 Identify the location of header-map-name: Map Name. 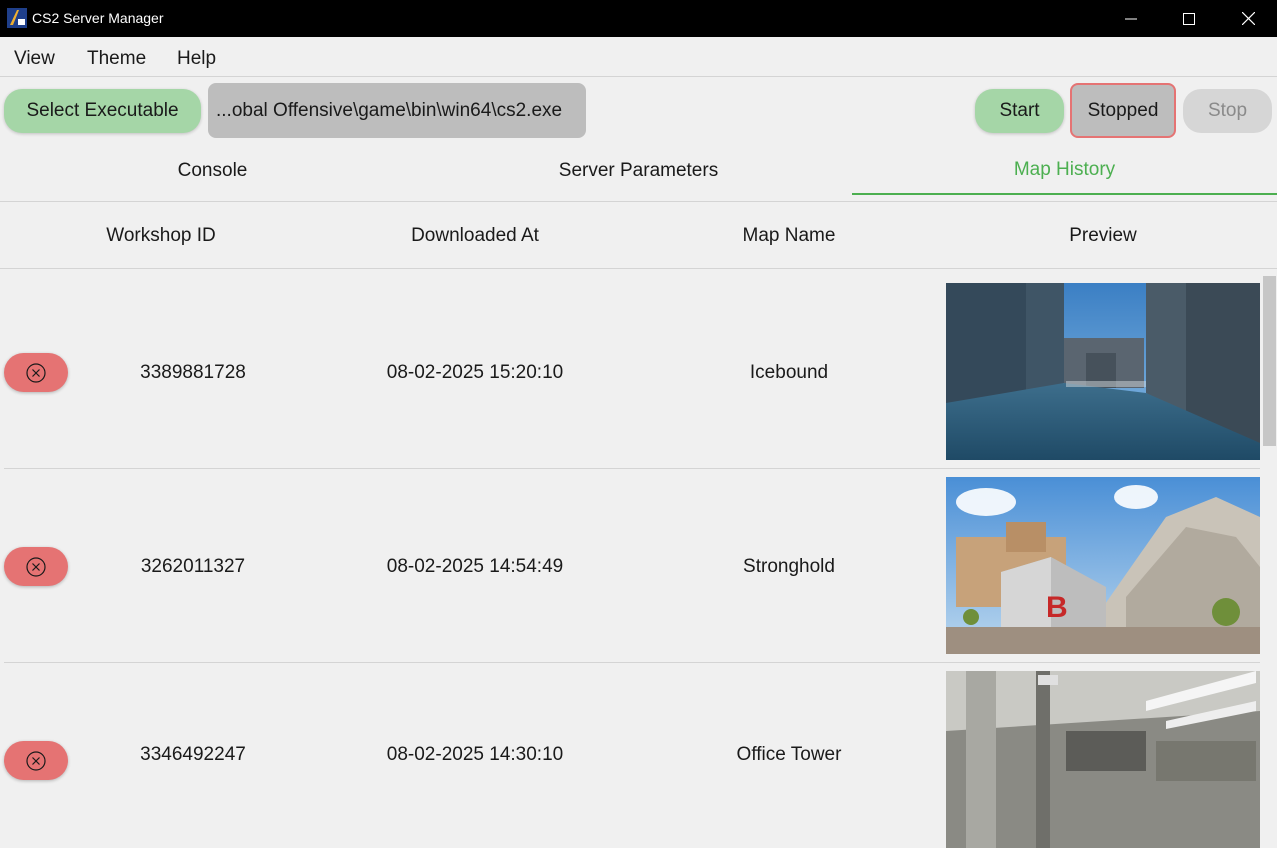
(789, 235).